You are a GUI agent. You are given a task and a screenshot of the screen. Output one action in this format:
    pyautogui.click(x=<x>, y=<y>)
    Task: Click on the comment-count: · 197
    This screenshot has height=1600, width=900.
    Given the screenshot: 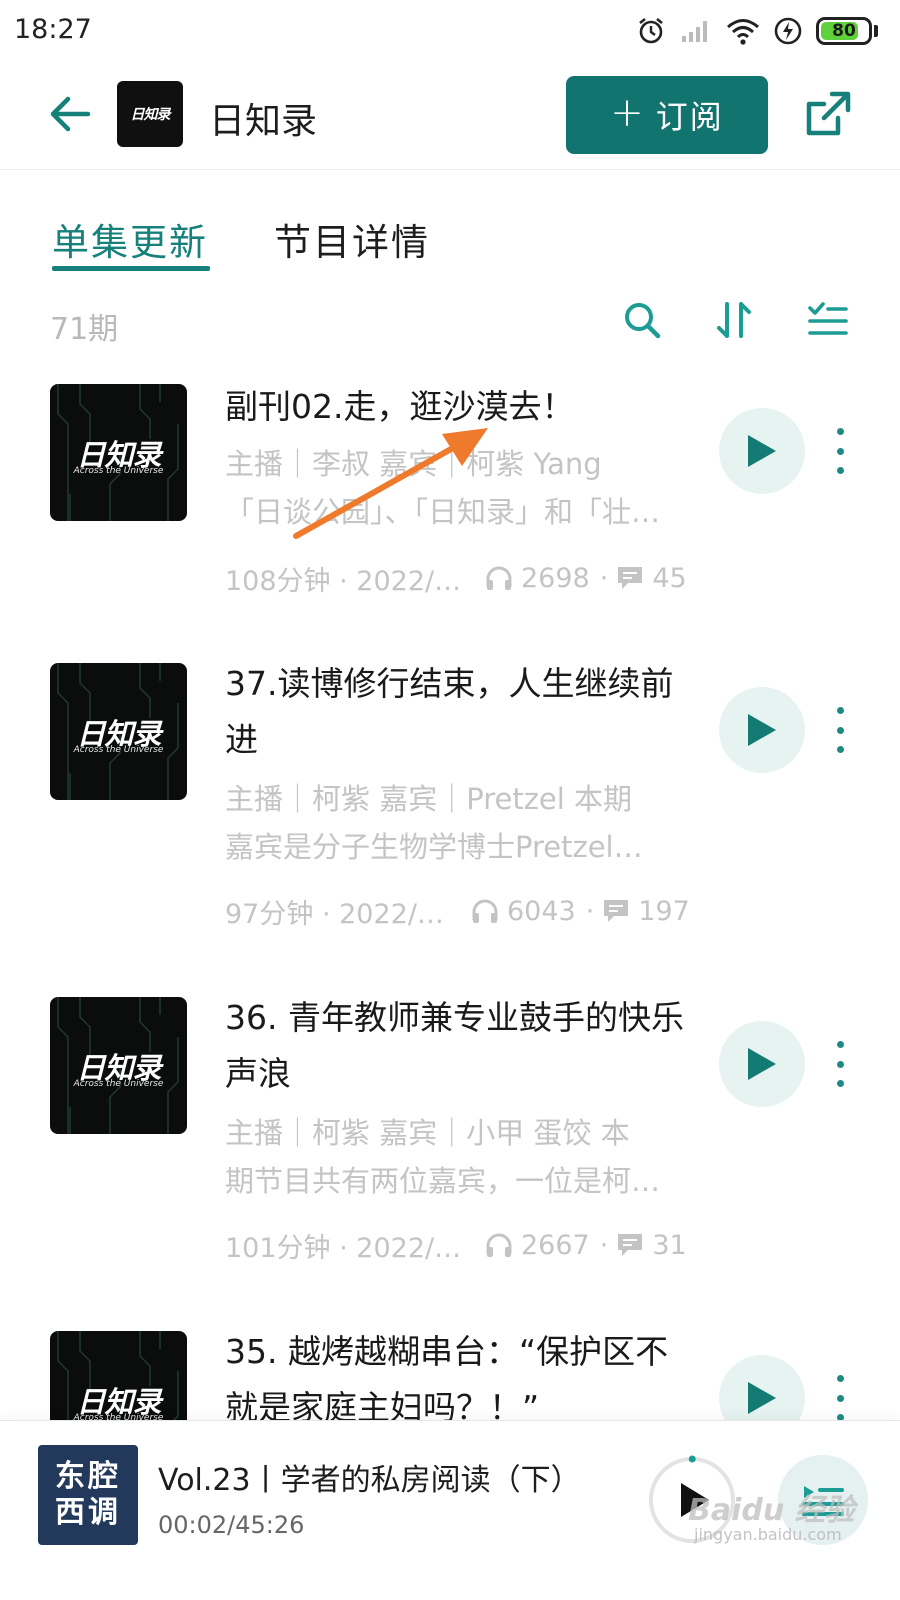 What is the action you would take?
    pyautogui.click(x=637, y=911)
    